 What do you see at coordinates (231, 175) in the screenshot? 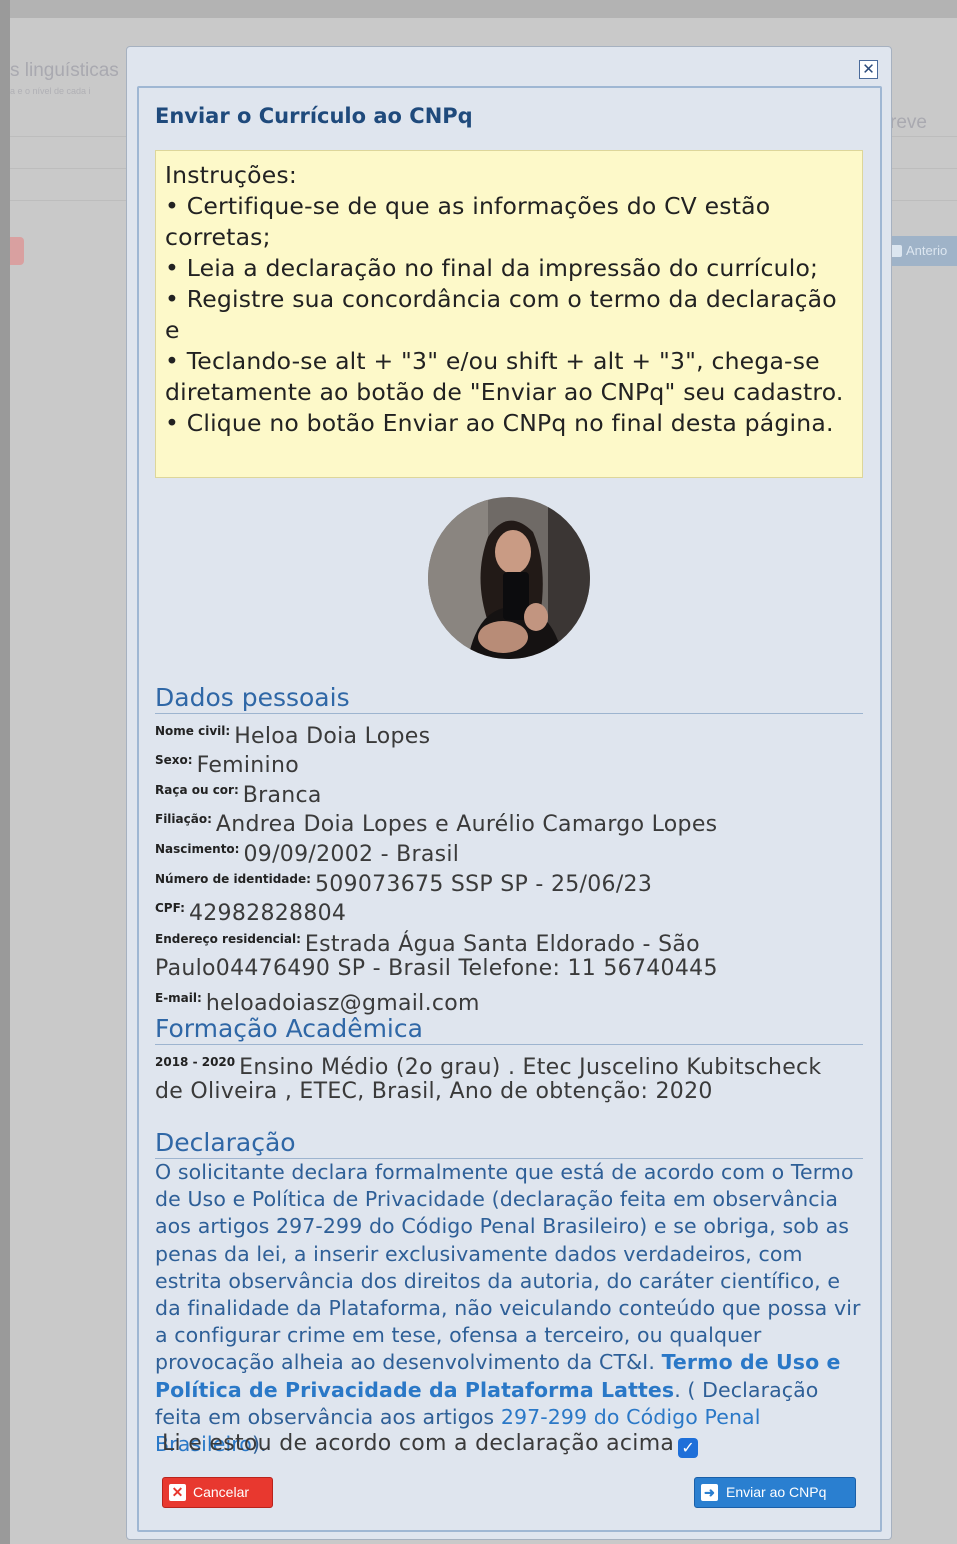
I see `instructions-heading: Instruções:` at bounding box center [231, 175].